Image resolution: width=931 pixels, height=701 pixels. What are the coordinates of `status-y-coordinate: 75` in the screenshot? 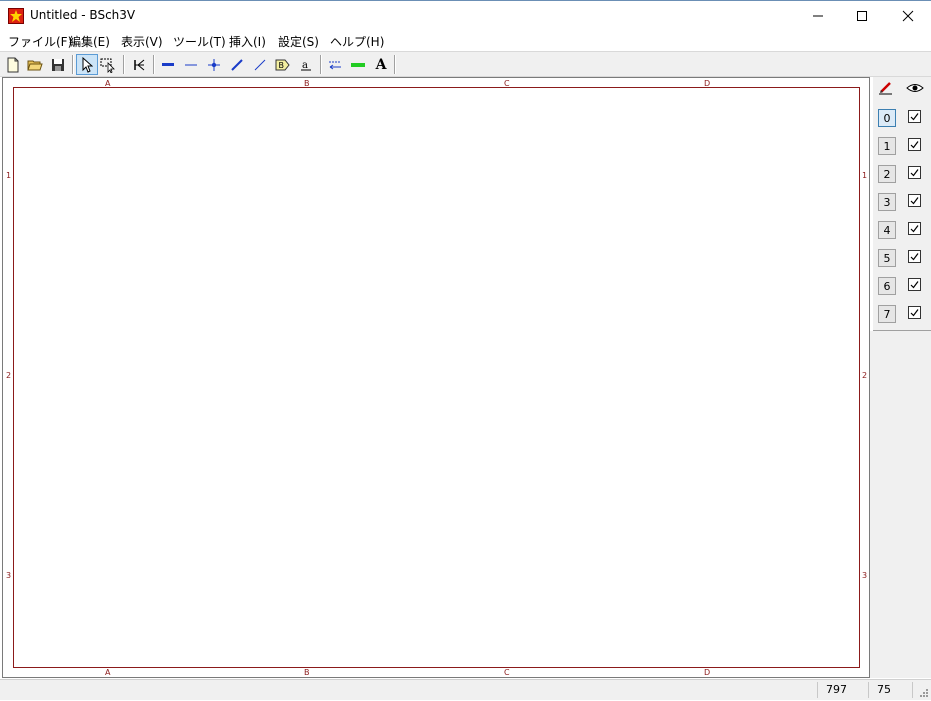 It's located at (884, 689).